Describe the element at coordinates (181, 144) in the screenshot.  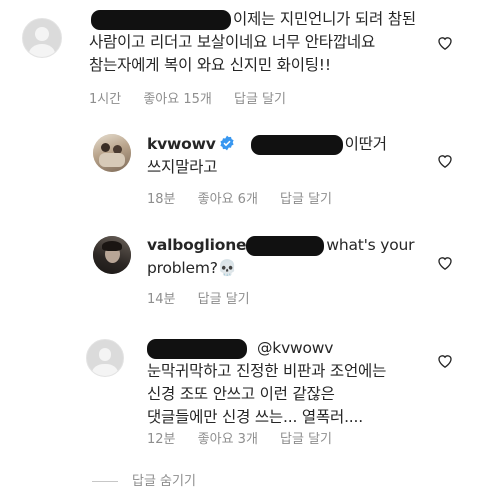
I see `username: kvwowv` at that location.